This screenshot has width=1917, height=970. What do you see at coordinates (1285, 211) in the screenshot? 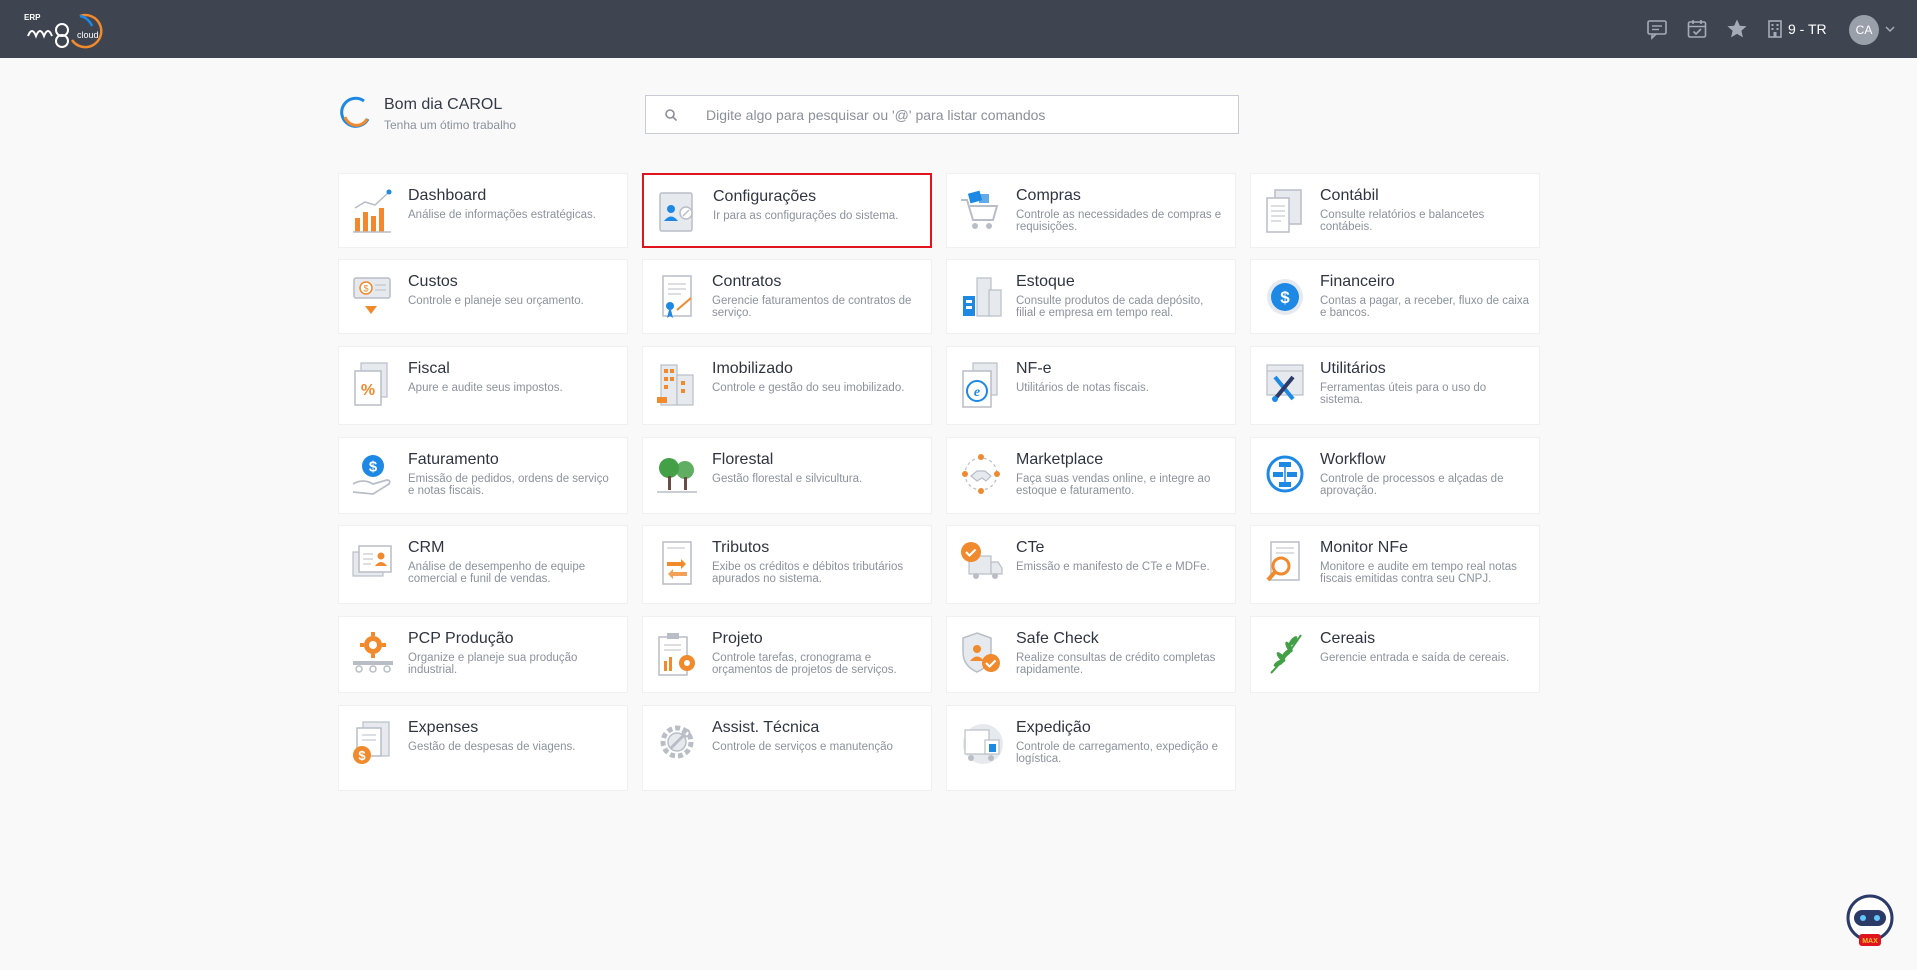
I see `ledger-icon` at bounding box center [1285, 211].